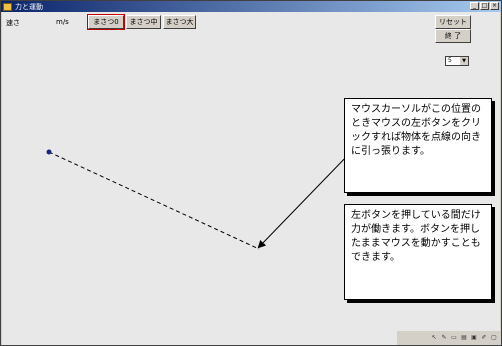 This screenshot has width=502, height=346. What do you see at coordinates (154, 200) in the screenshot?
I see `pull-direction-line` at bounding box center [154, 200].